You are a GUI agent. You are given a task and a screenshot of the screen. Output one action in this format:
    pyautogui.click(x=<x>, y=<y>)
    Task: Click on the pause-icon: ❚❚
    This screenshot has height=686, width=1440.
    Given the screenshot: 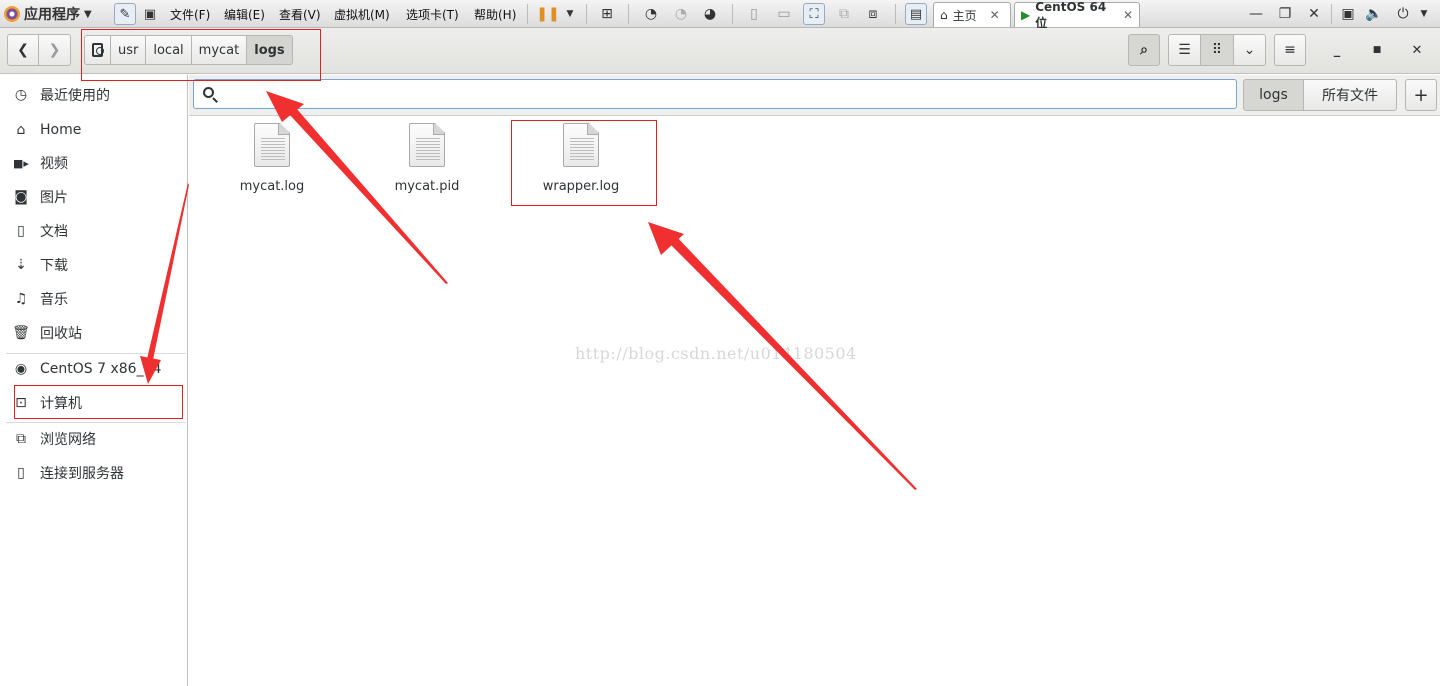 What is the action you would take?
    pyautogui.click(x=547, y=14)
    